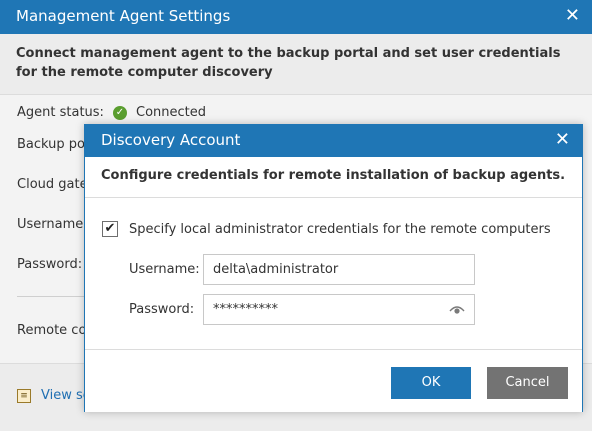 This screenshot has width=592, height=431. I want to click on dialog-close-icon: ✕, so click(562, 140).